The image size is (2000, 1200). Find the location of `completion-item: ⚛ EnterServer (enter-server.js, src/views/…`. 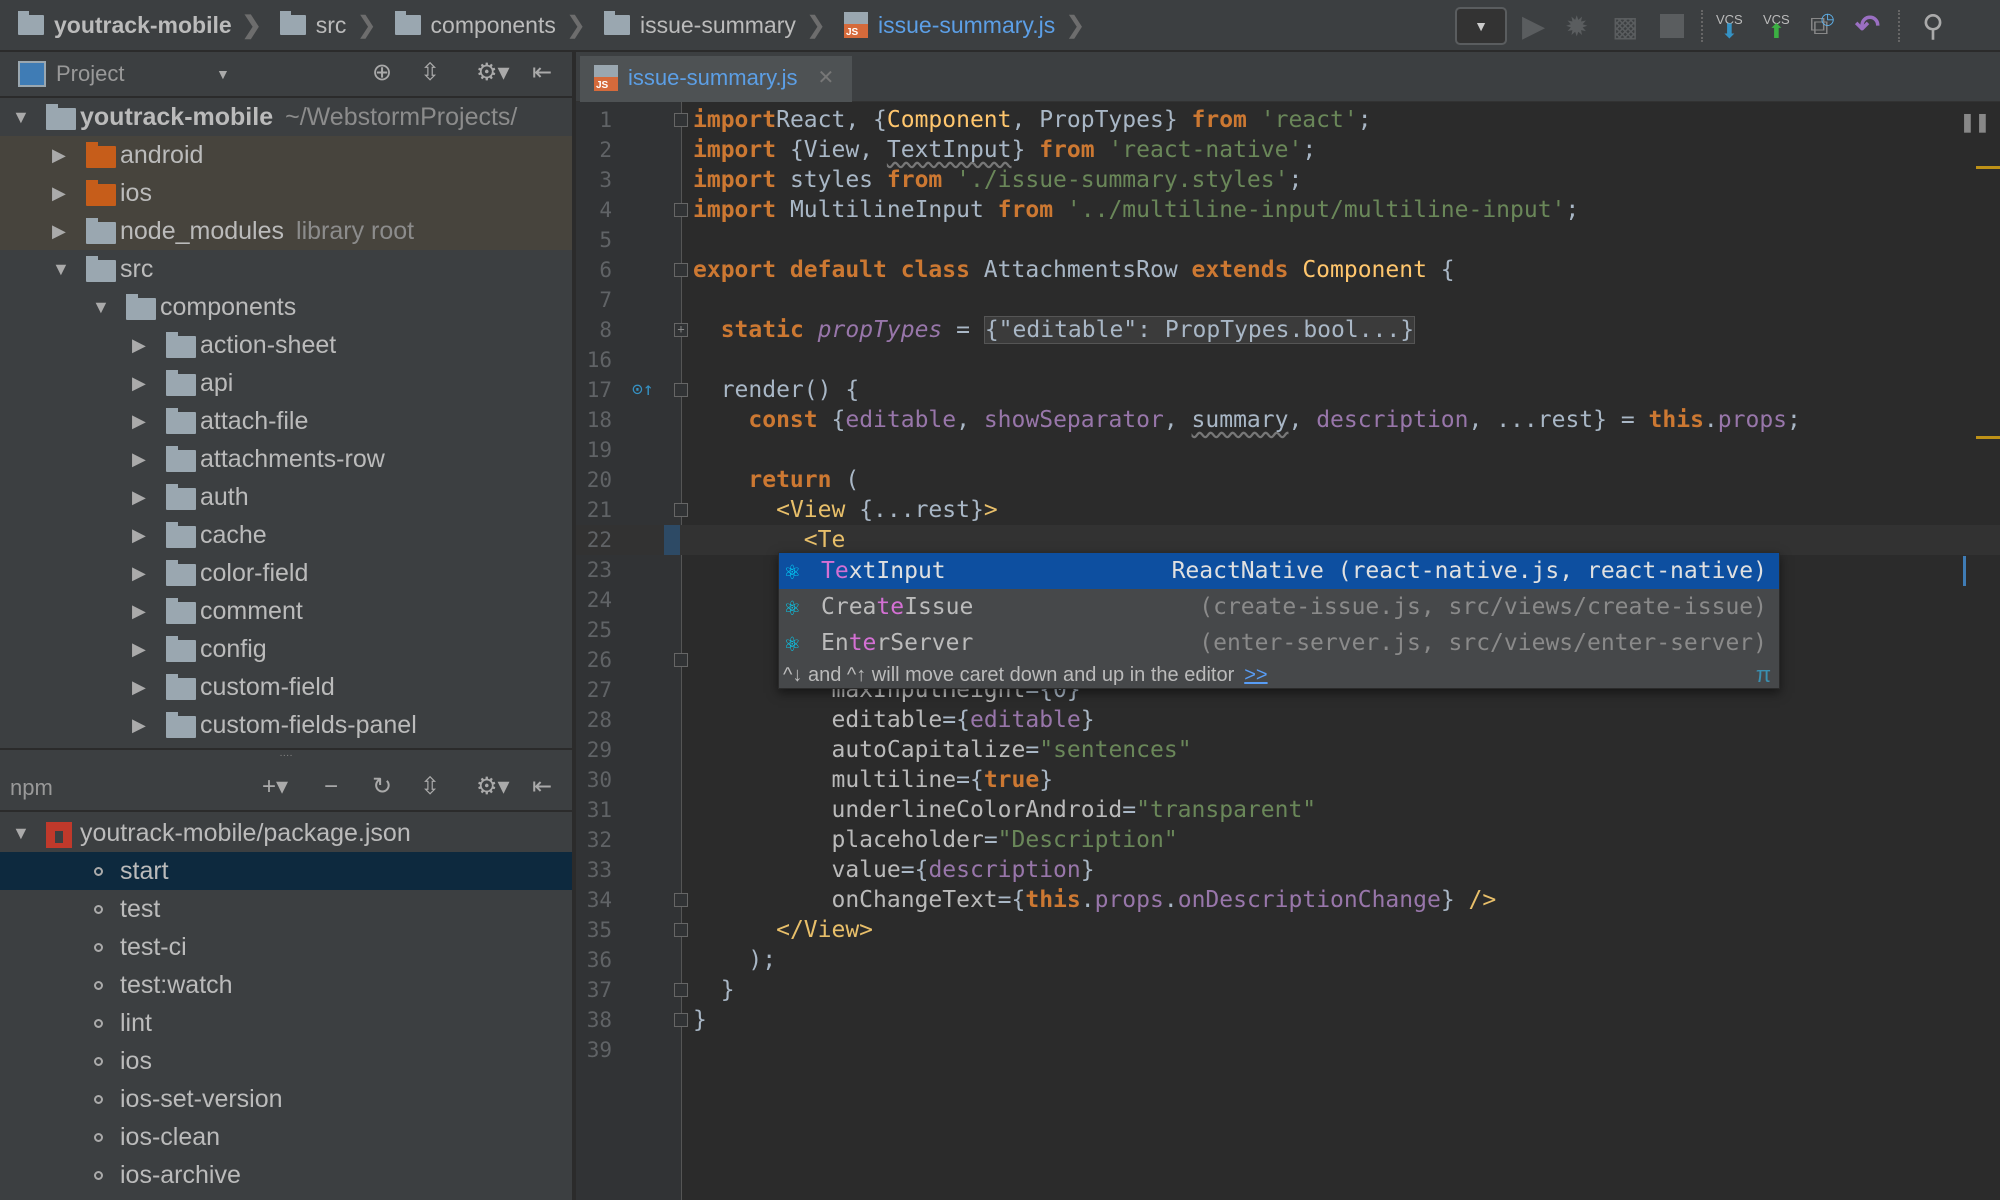

completion-item: ⚛ EnterServer (enter-server.js, src/views/… is located at coordinates (1279, 643).